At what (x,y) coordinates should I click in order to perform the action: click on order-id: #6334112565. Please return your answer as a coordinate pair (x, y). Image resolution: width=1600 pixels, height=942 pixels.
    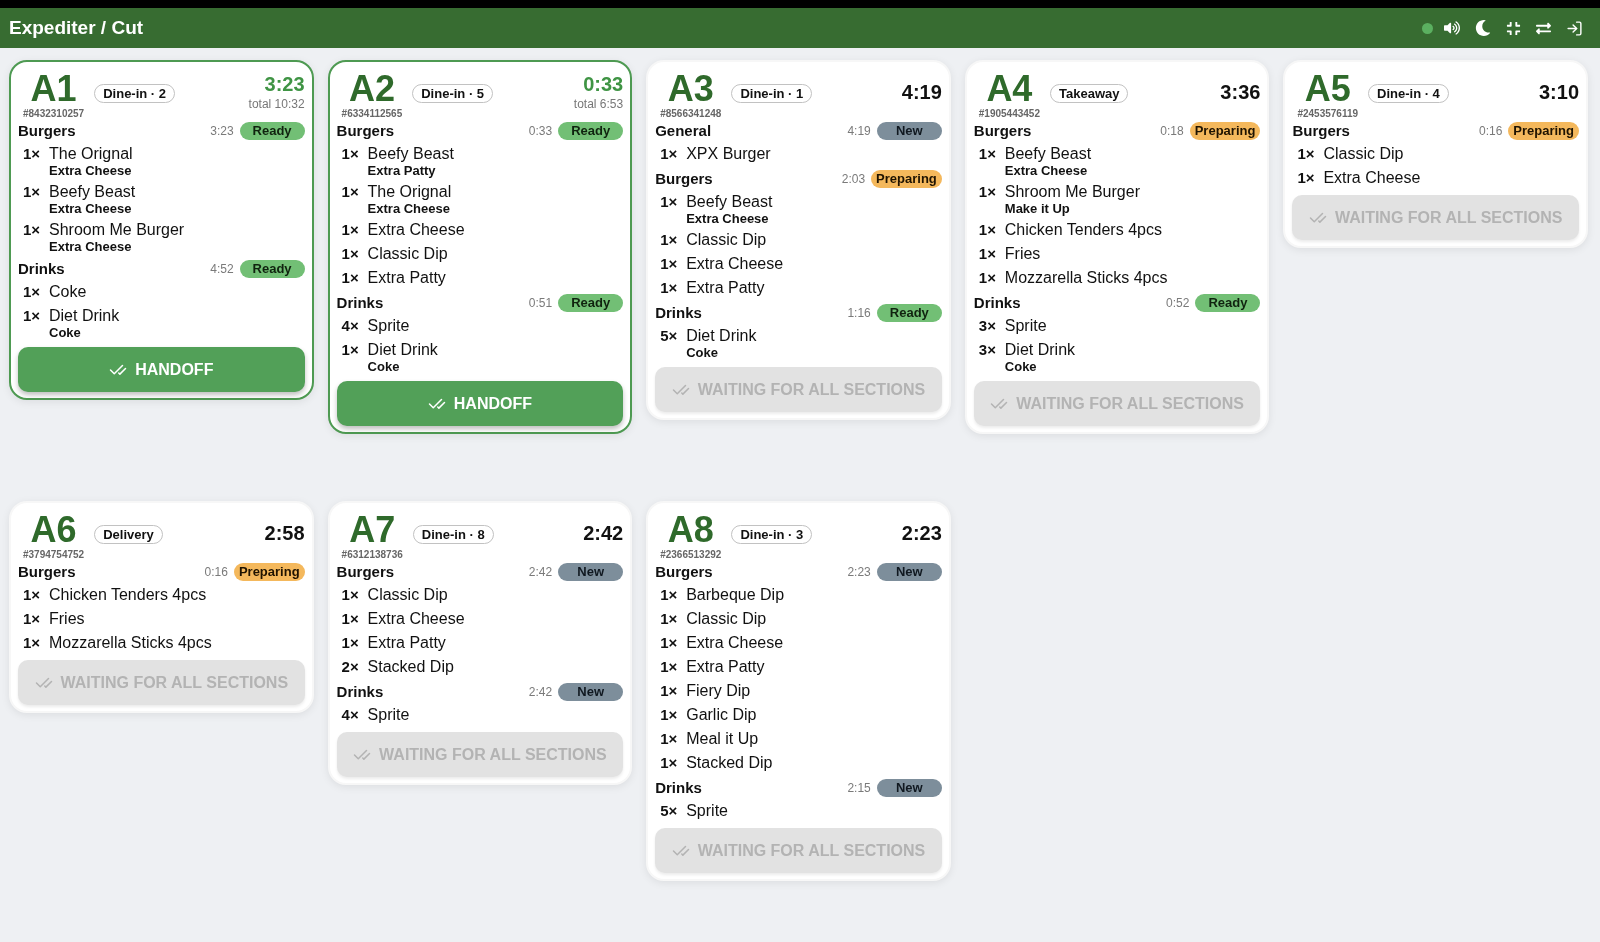
    Looking at the image, I should click on (372, 114).